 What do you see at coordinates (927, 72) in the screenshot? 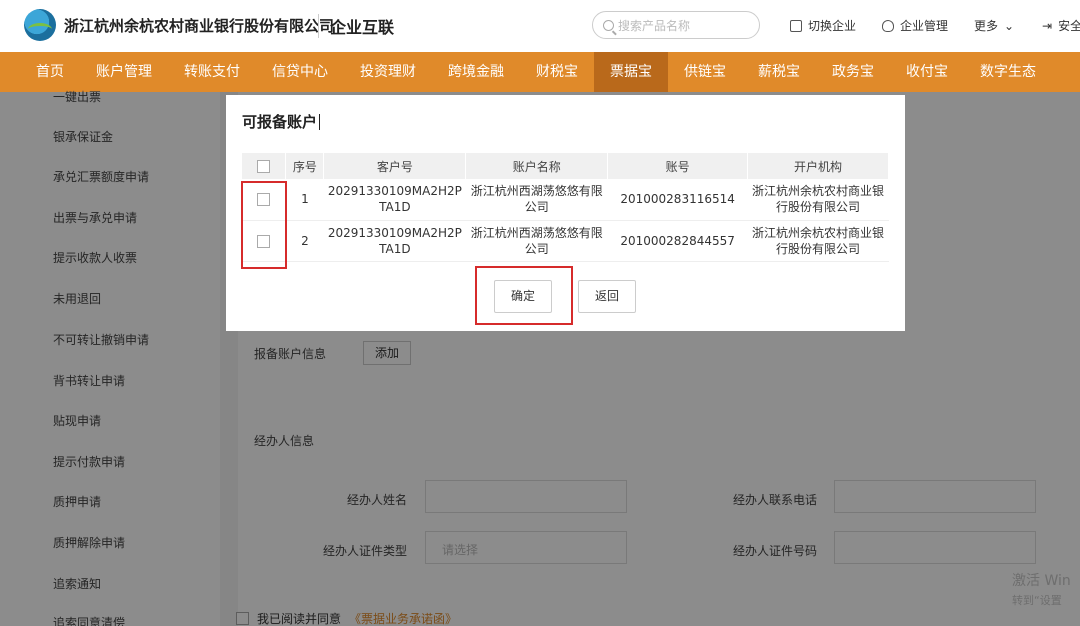
I see `nav-item: 收付宝` at bounding box center [927, 72].